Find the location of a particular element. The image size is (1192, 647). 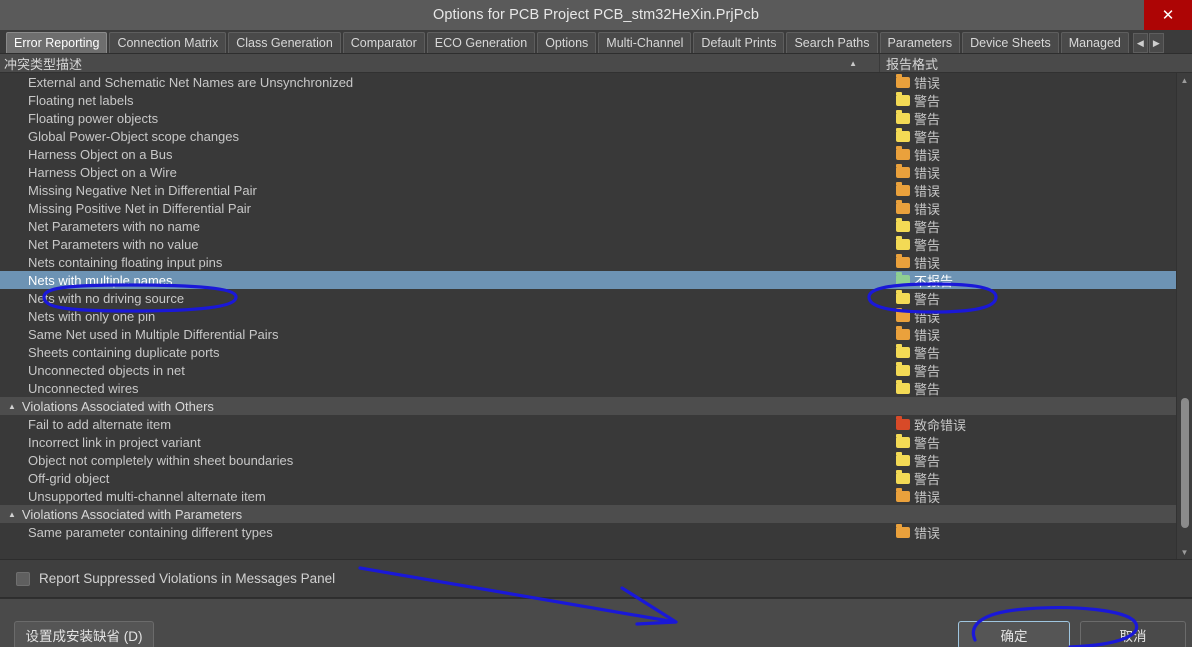

cancel-button: 取消 is located at coordinates (1133, 634).